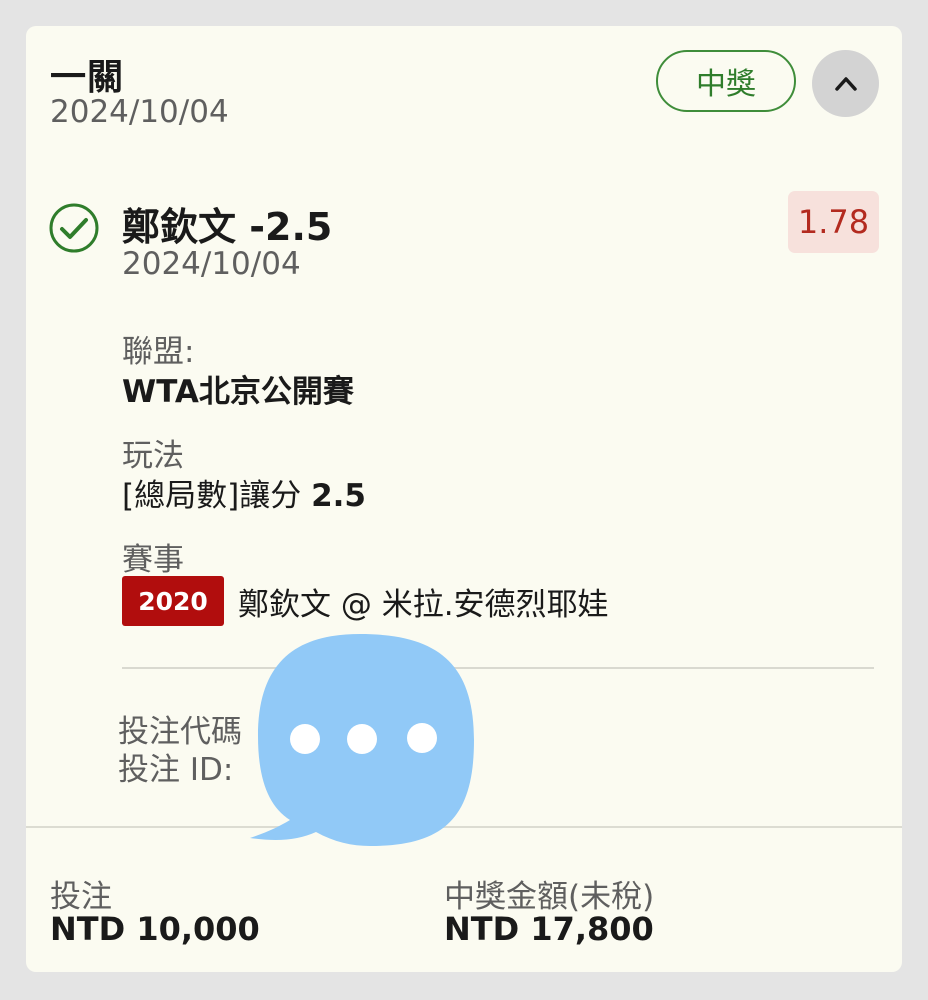 Image resolution: width=928 pixels, height=1000 pixels. What do you see at coordinates (238, 392) in the screenshot?
I see `league-value: WTA北京公開賽` at bounding box center [238, 392].